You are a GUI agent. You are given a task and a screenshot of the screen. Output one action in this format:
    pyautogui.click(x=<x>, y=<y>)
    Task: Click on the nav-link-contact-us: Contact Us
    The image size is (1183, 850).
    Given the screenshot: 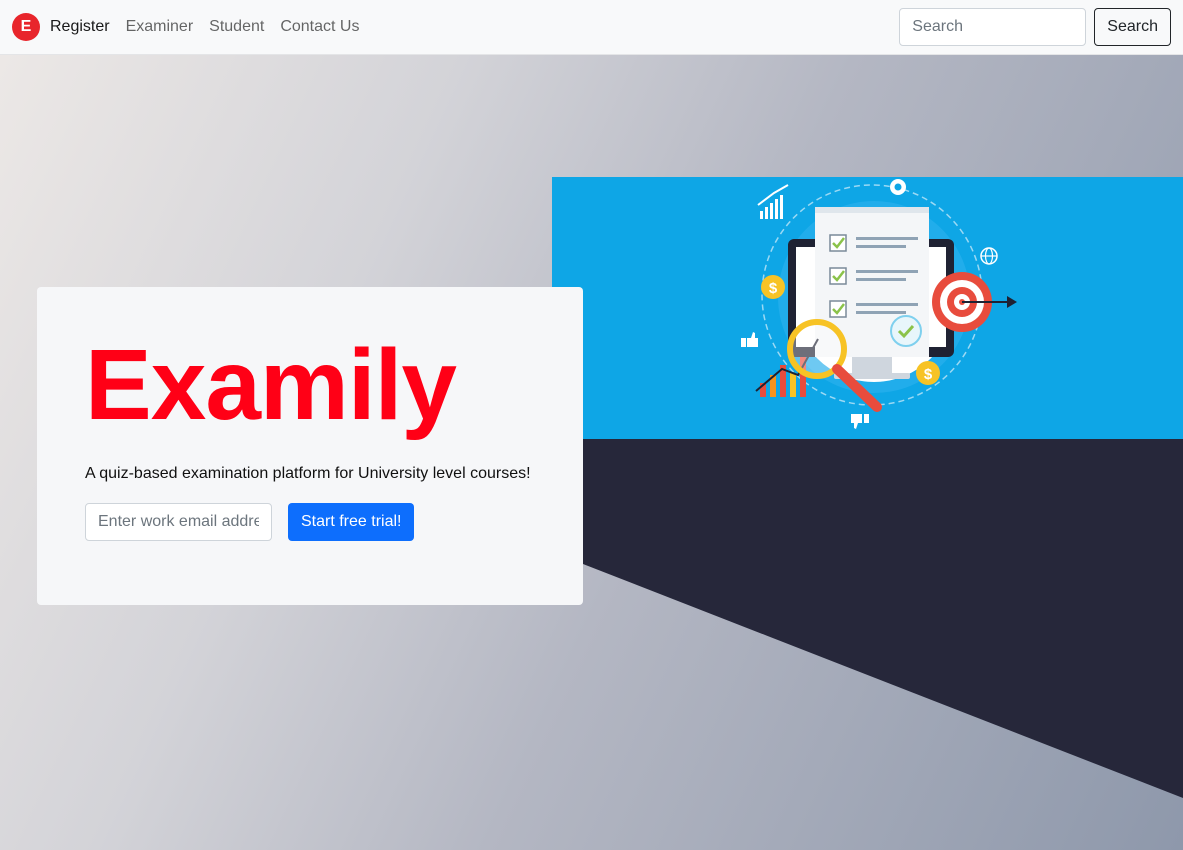 What is the action you would take?
    pyautogui.click(x=319, y=27)
    